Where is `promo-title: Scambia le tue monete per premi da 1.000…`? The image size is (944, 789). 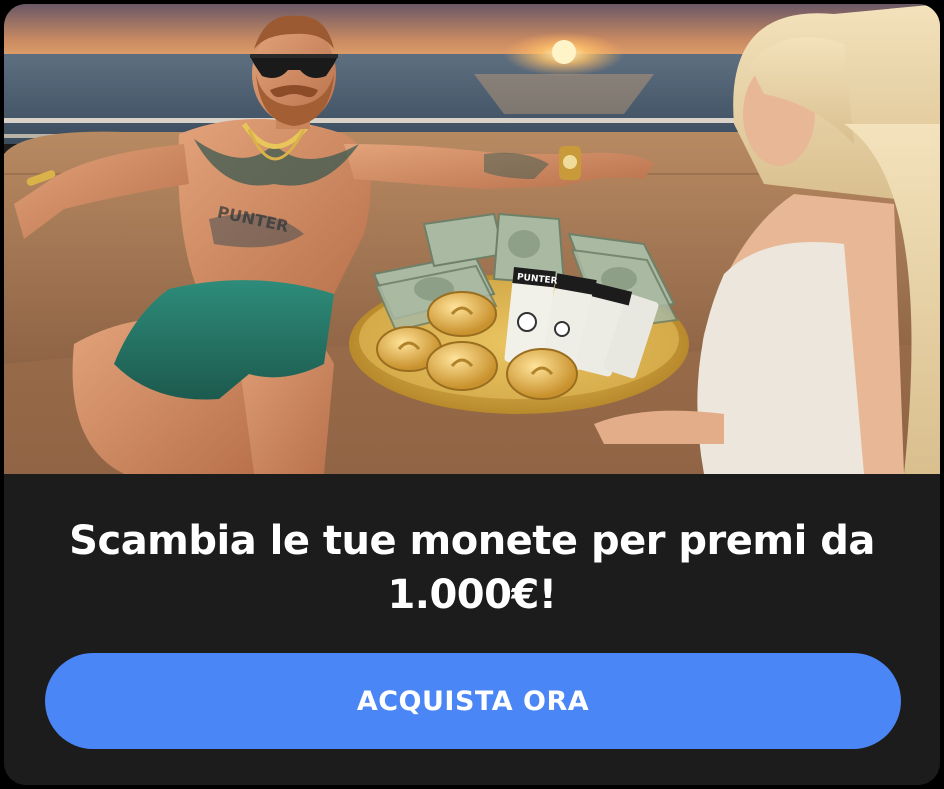
promo-title: Scambia le tue monete per premi da 1.000… is located at coordinates (472, 568).